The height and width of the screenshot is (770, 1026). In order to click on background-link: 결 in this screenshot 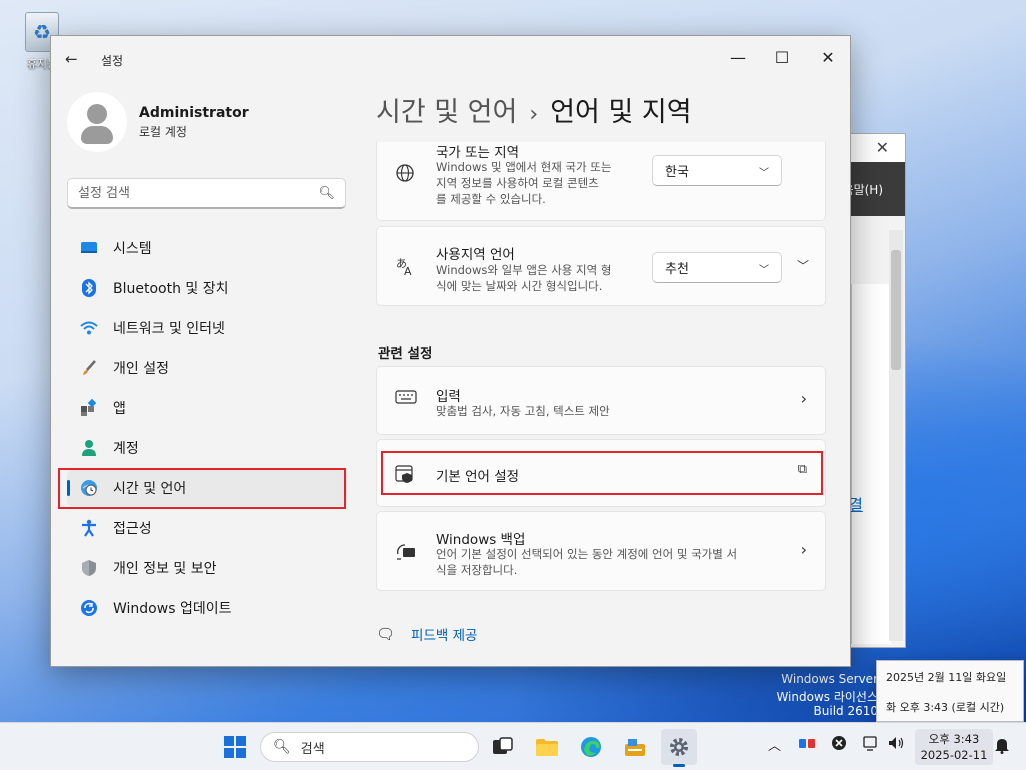, I will do `click(856, 504)`.